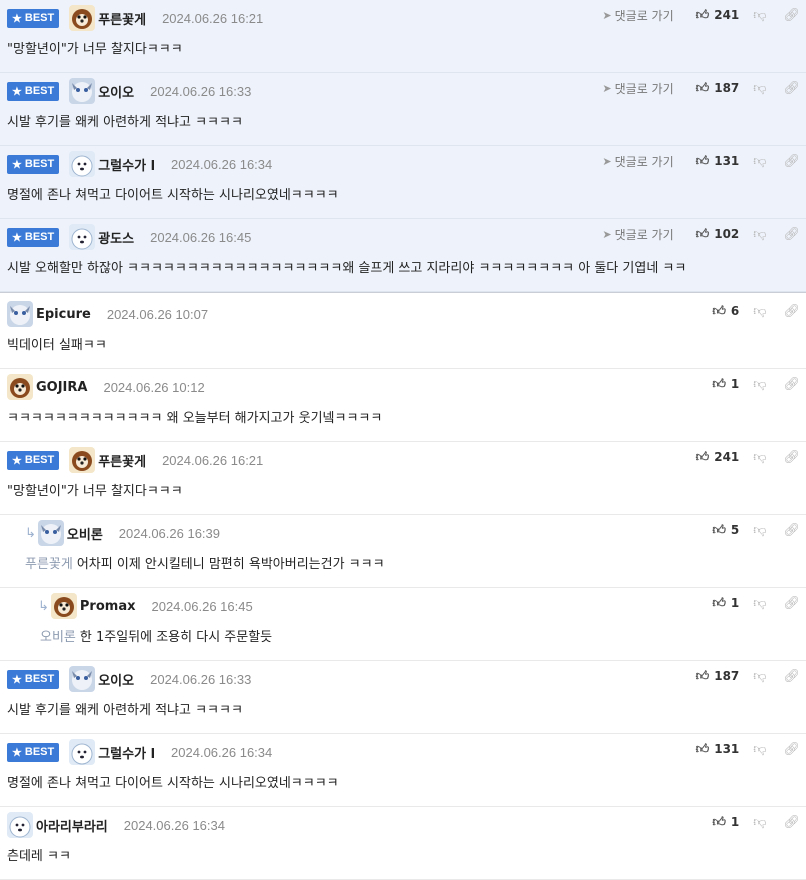  Describe the element at coordinates (33, 164) in the screenshot. I see `best-badge: ★ BEST` at that location.